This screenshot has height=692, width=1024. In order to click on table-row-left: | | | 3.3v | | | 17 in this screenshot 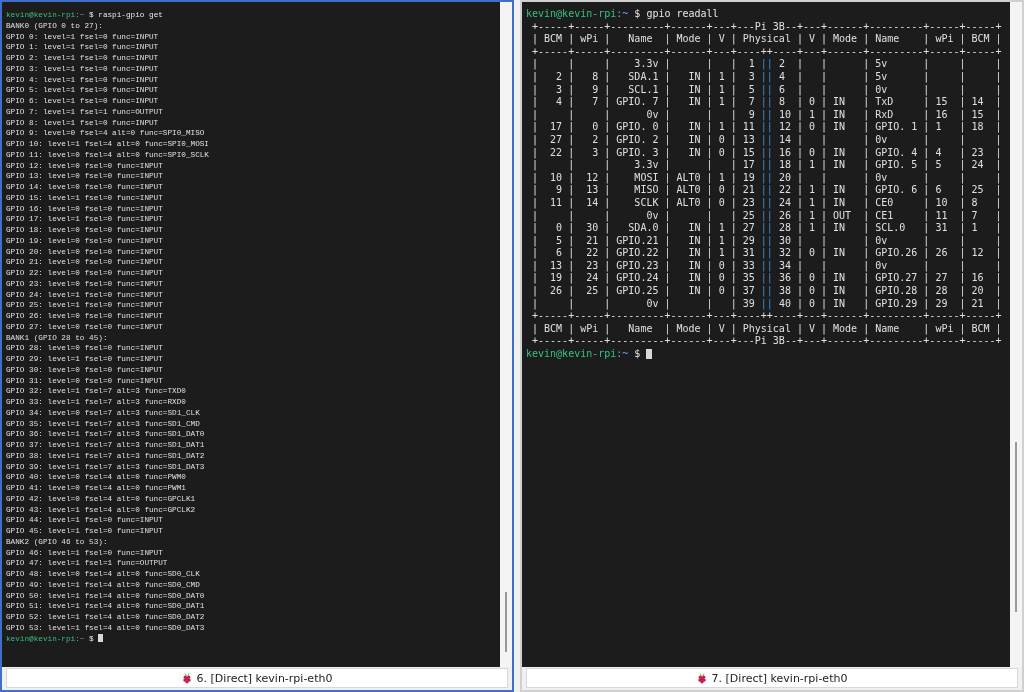, I will do `click(643, 165)`.